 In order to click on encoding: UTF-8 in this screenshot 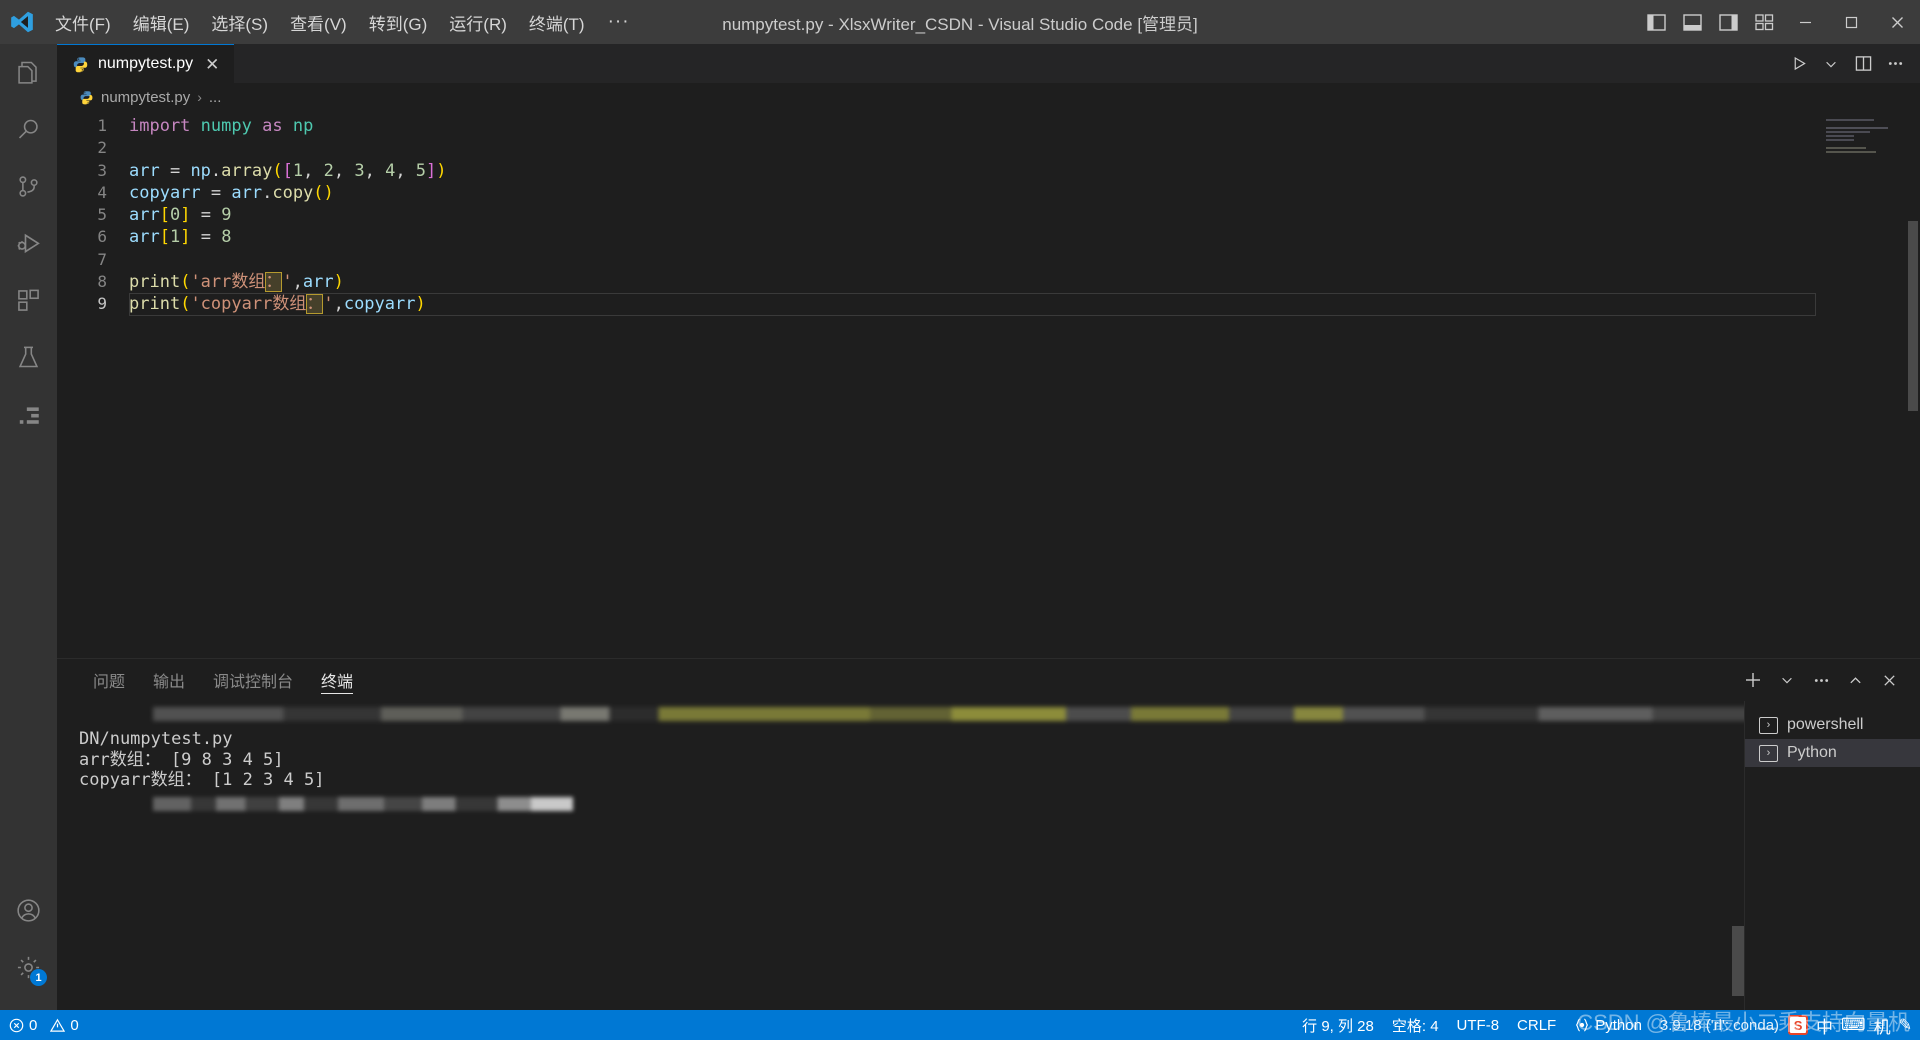, I will do `click(1478, 1025)`.